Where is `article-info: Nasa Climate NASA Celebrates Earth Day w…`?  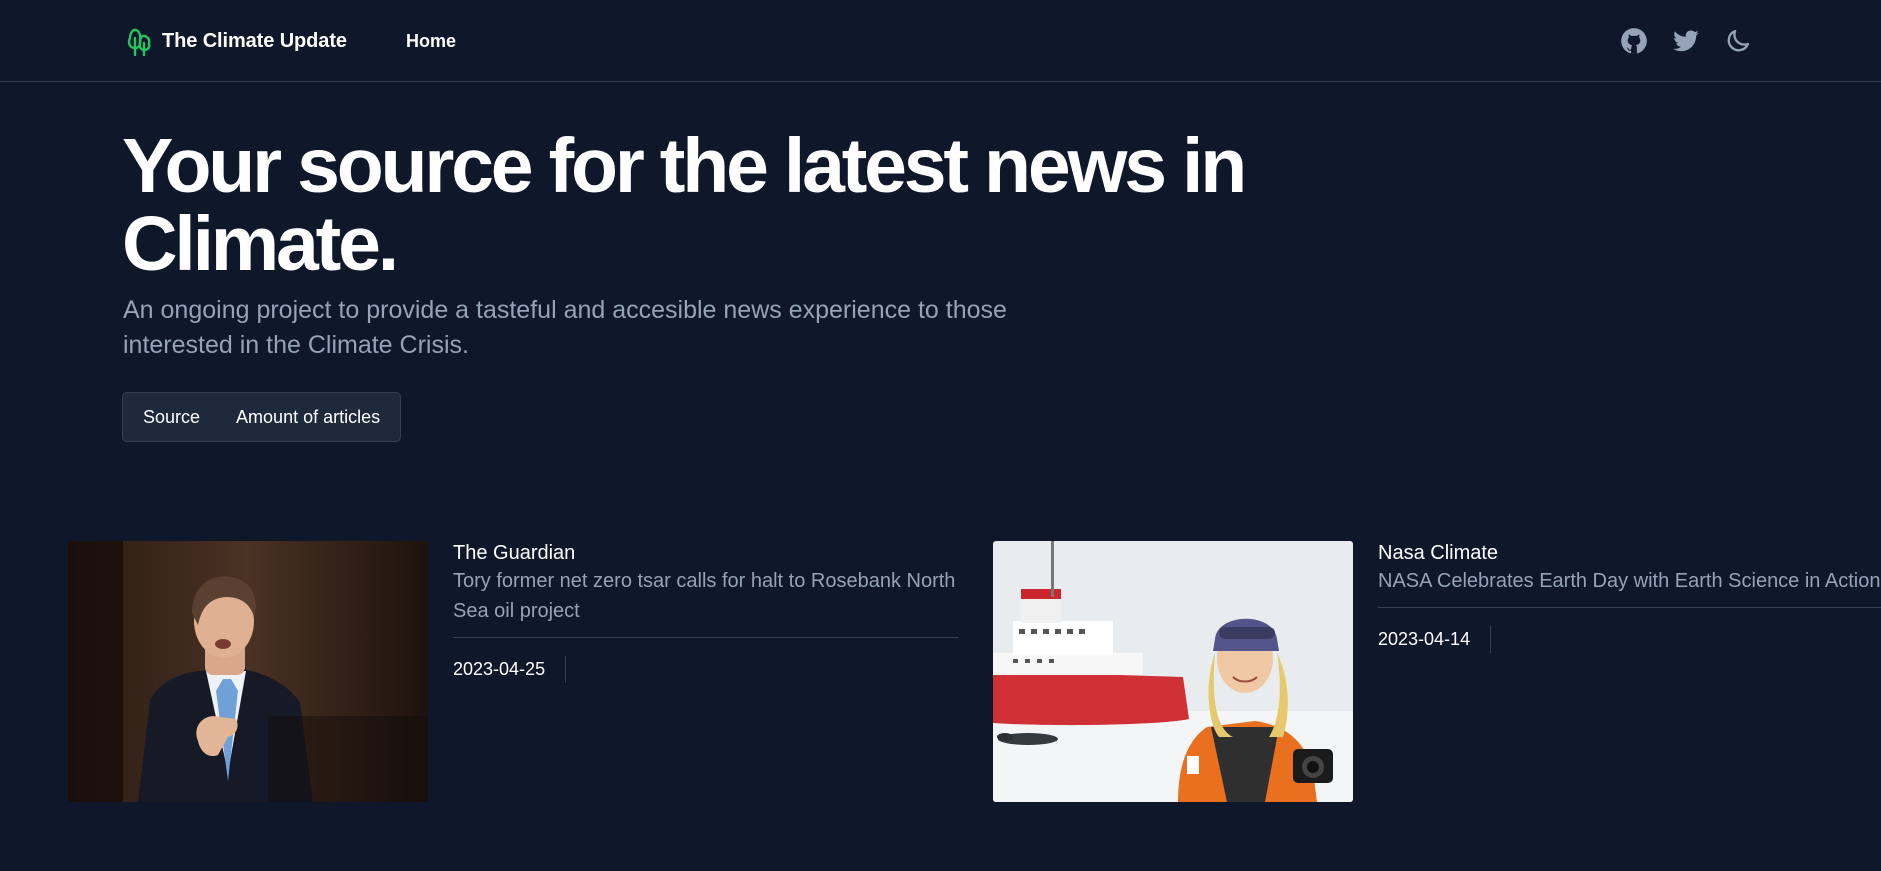 article-info: Nasa Climate NASA Celebrates Earth Day w… is located at coordinates (1629, 597).